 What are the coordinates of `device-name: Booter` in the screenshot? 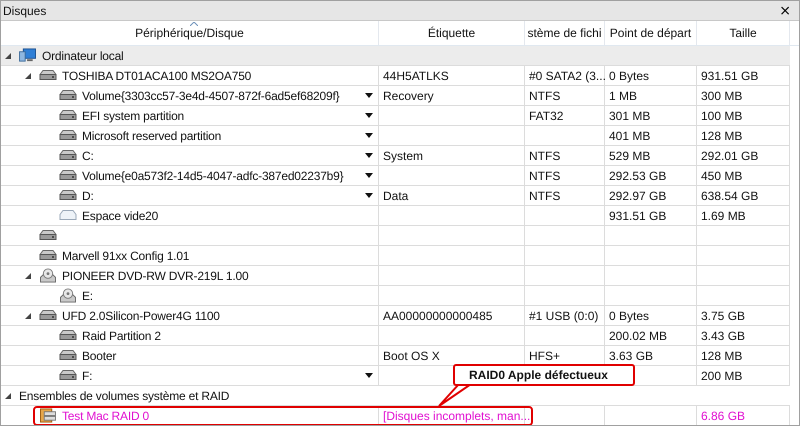 It's located at (99, 355).